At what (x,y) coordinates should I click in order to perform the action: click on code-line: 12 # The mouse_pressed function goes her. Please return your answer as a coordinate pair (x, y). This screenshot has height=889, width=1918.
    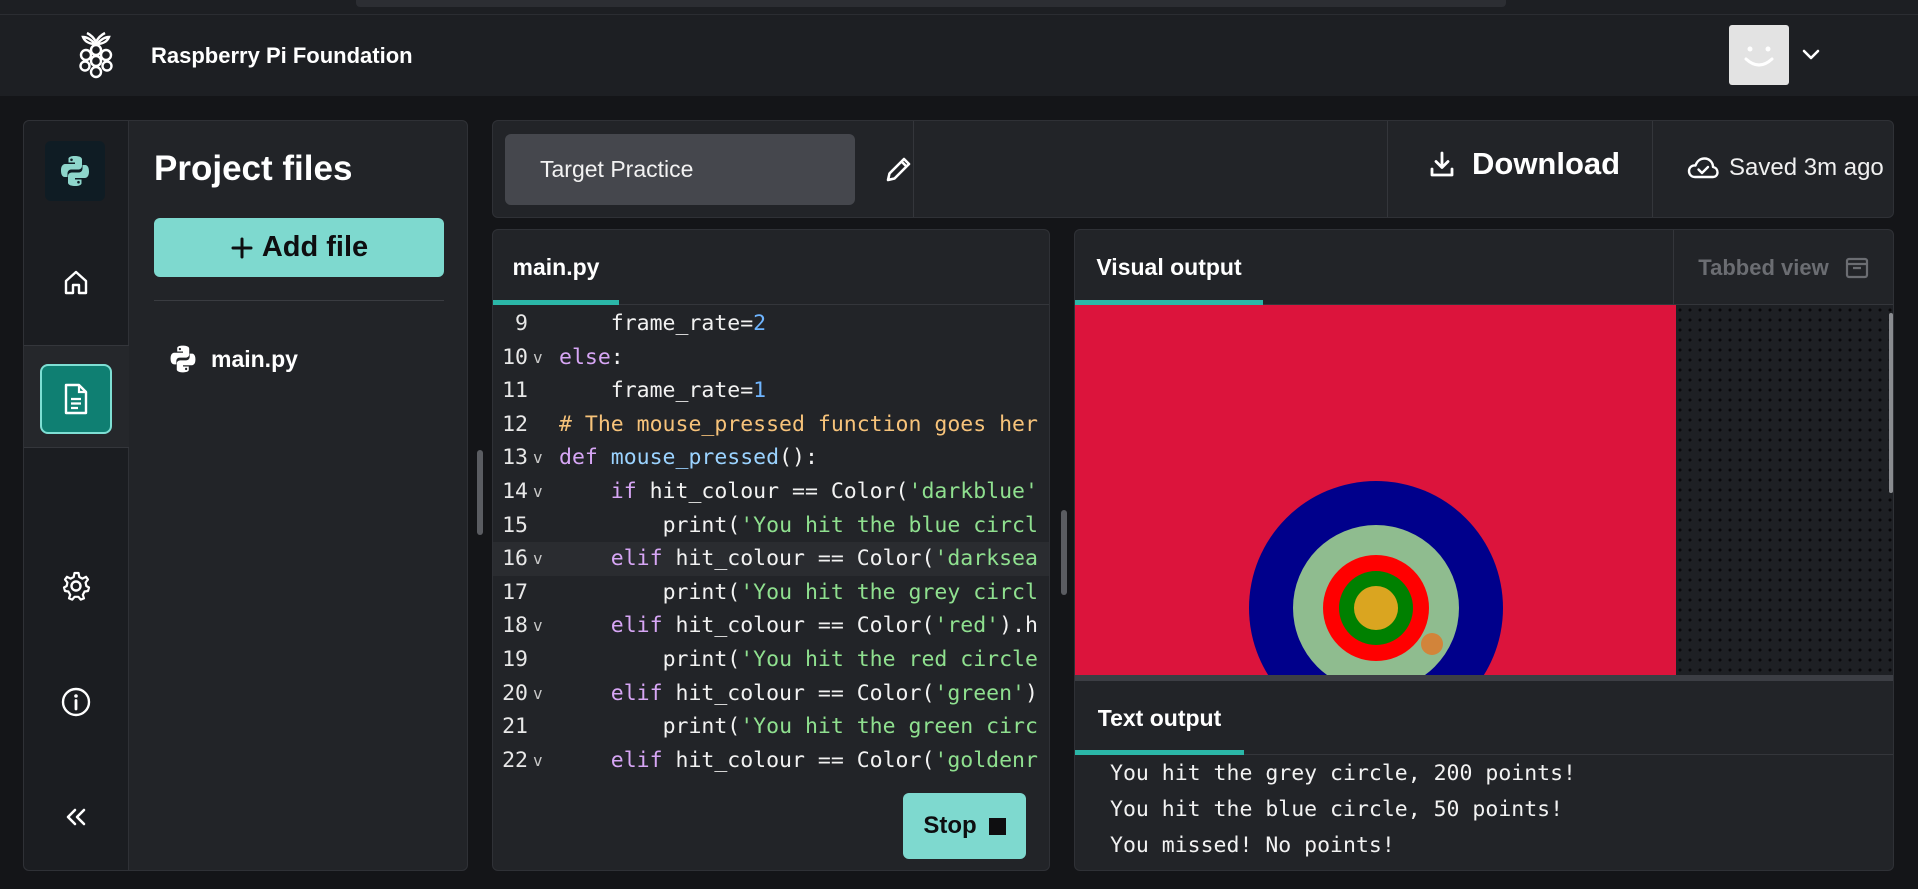
    Looking at the image, I should click on (771, 425).